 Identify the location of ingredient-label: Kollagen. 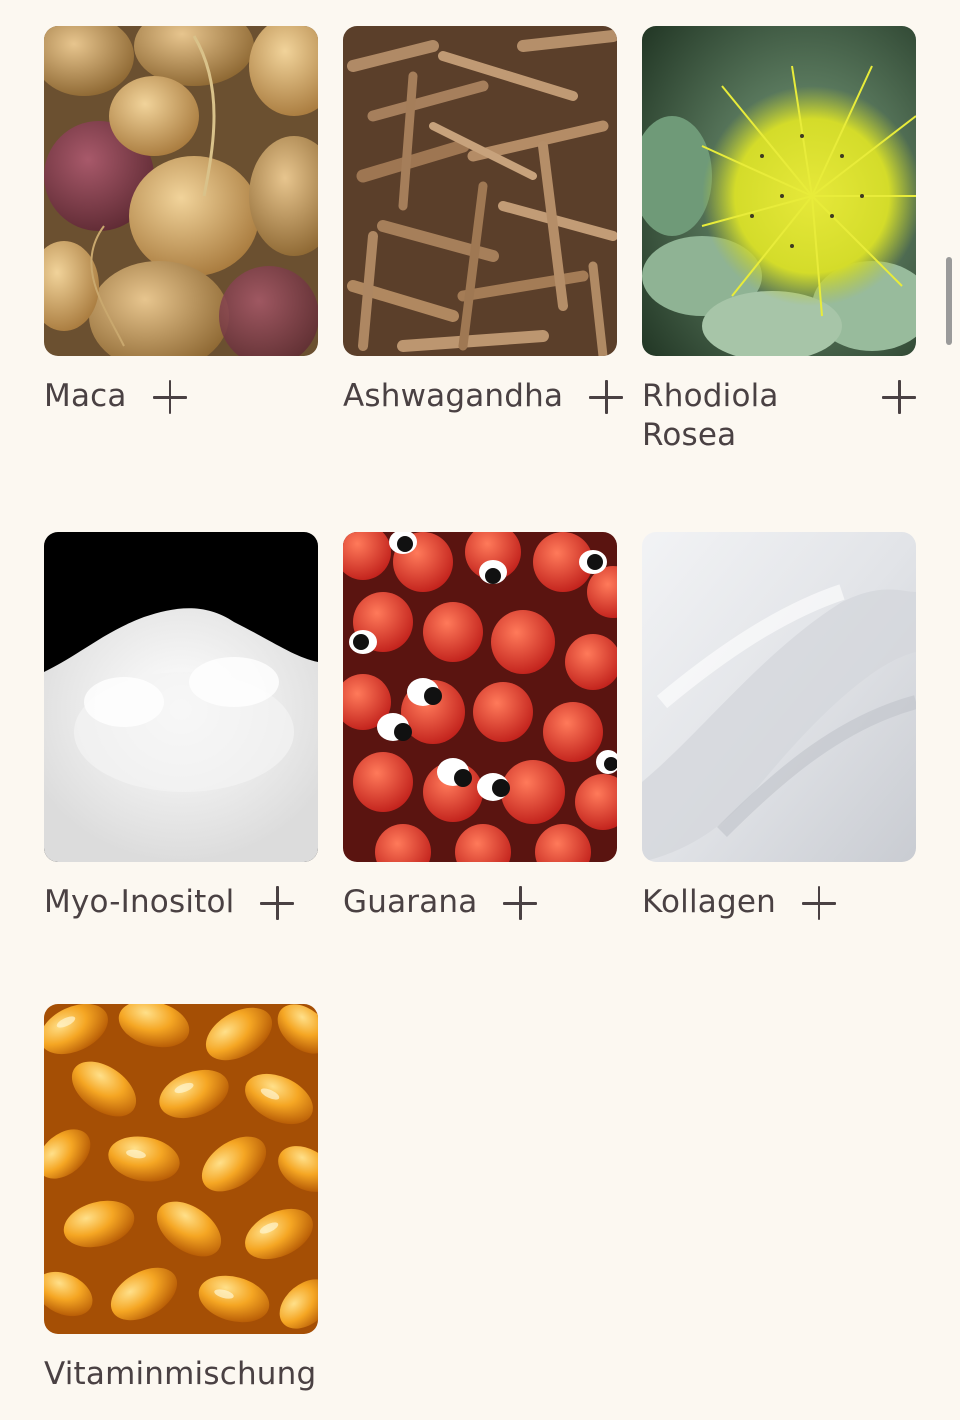
(709, 902).